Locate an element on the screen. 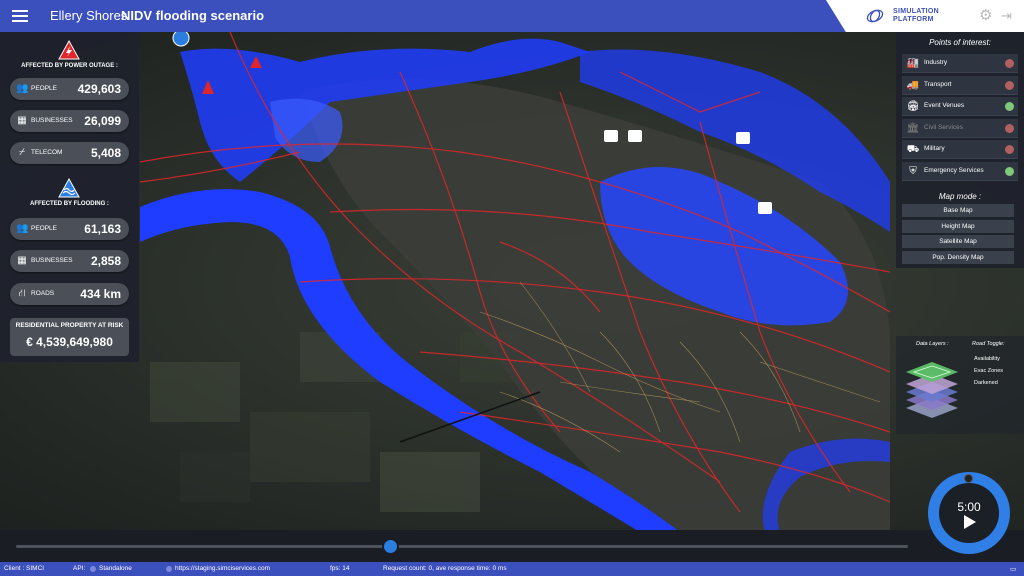  brand-line-1: SIMULATION is located at coordinates (916, 11).